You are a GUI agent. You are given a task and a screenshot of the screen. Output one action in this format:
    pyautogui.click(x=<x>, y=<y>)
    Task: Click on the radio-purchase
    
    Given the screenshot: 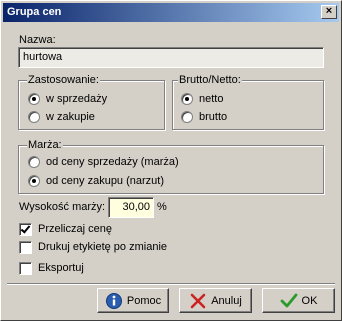 What is the action you would take?
    pyautogui.click(x=34, y=117)
    